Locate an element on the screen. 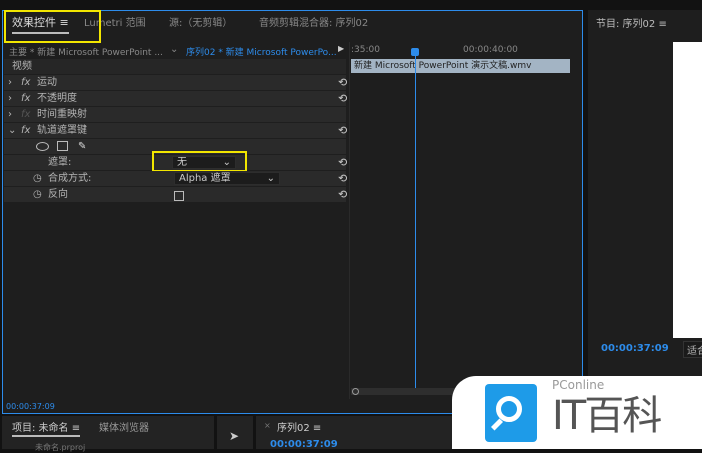  effect-time-remap: › fx 时间重映射 is located at coordinates (175, 114).